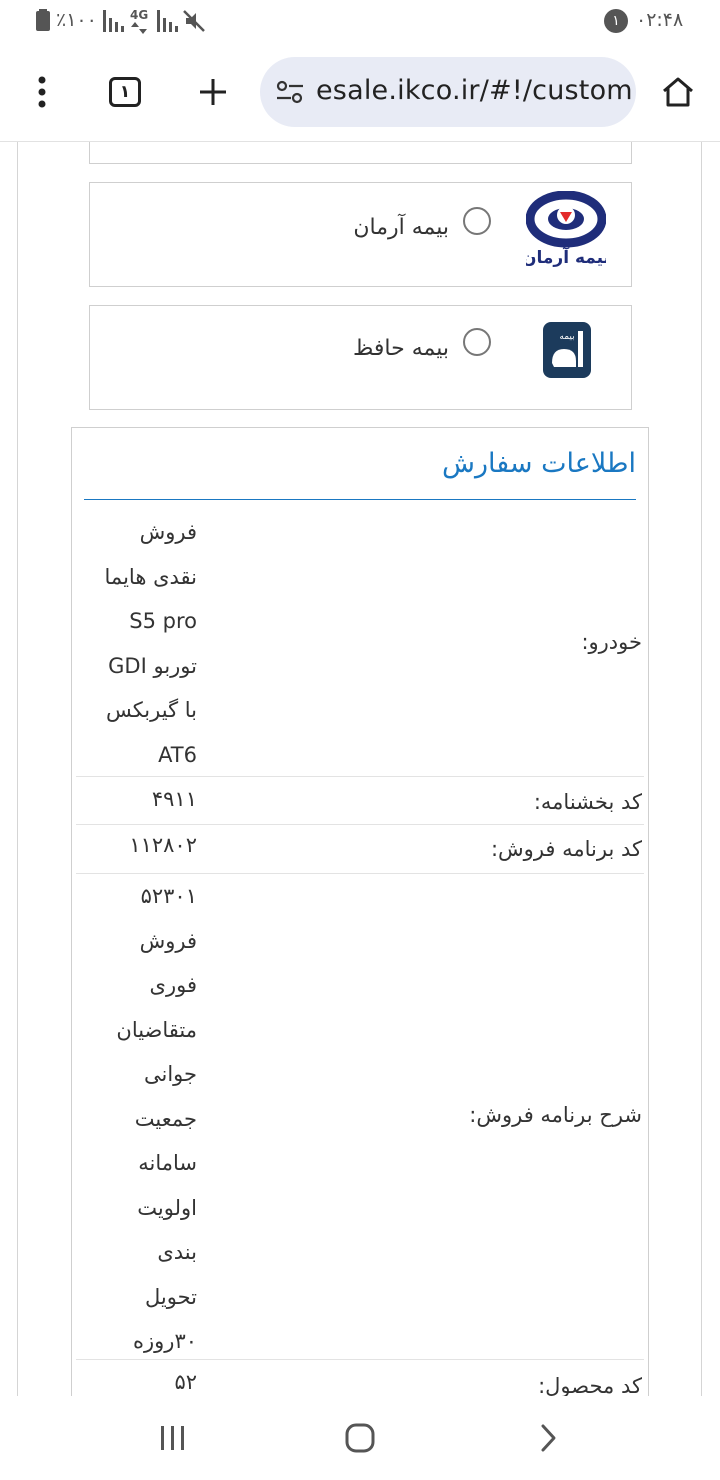 Image resolution: width=720 pixels, height=1480 pixels. I want to click on arman-logo-text: بیمه آرمان, so click(566, 257).